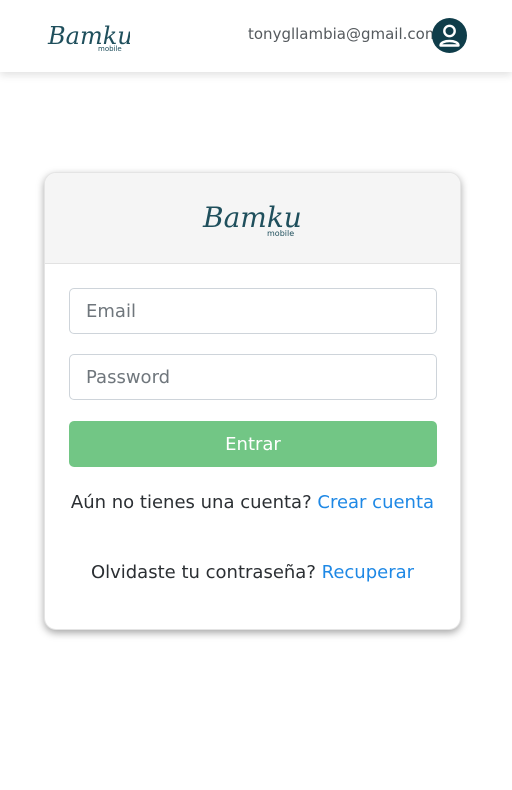 The image size is (512, 790). Describe the element at coordinates (253, 444) in the screenshot. I see `login-submit-button: Entrar` at that location.